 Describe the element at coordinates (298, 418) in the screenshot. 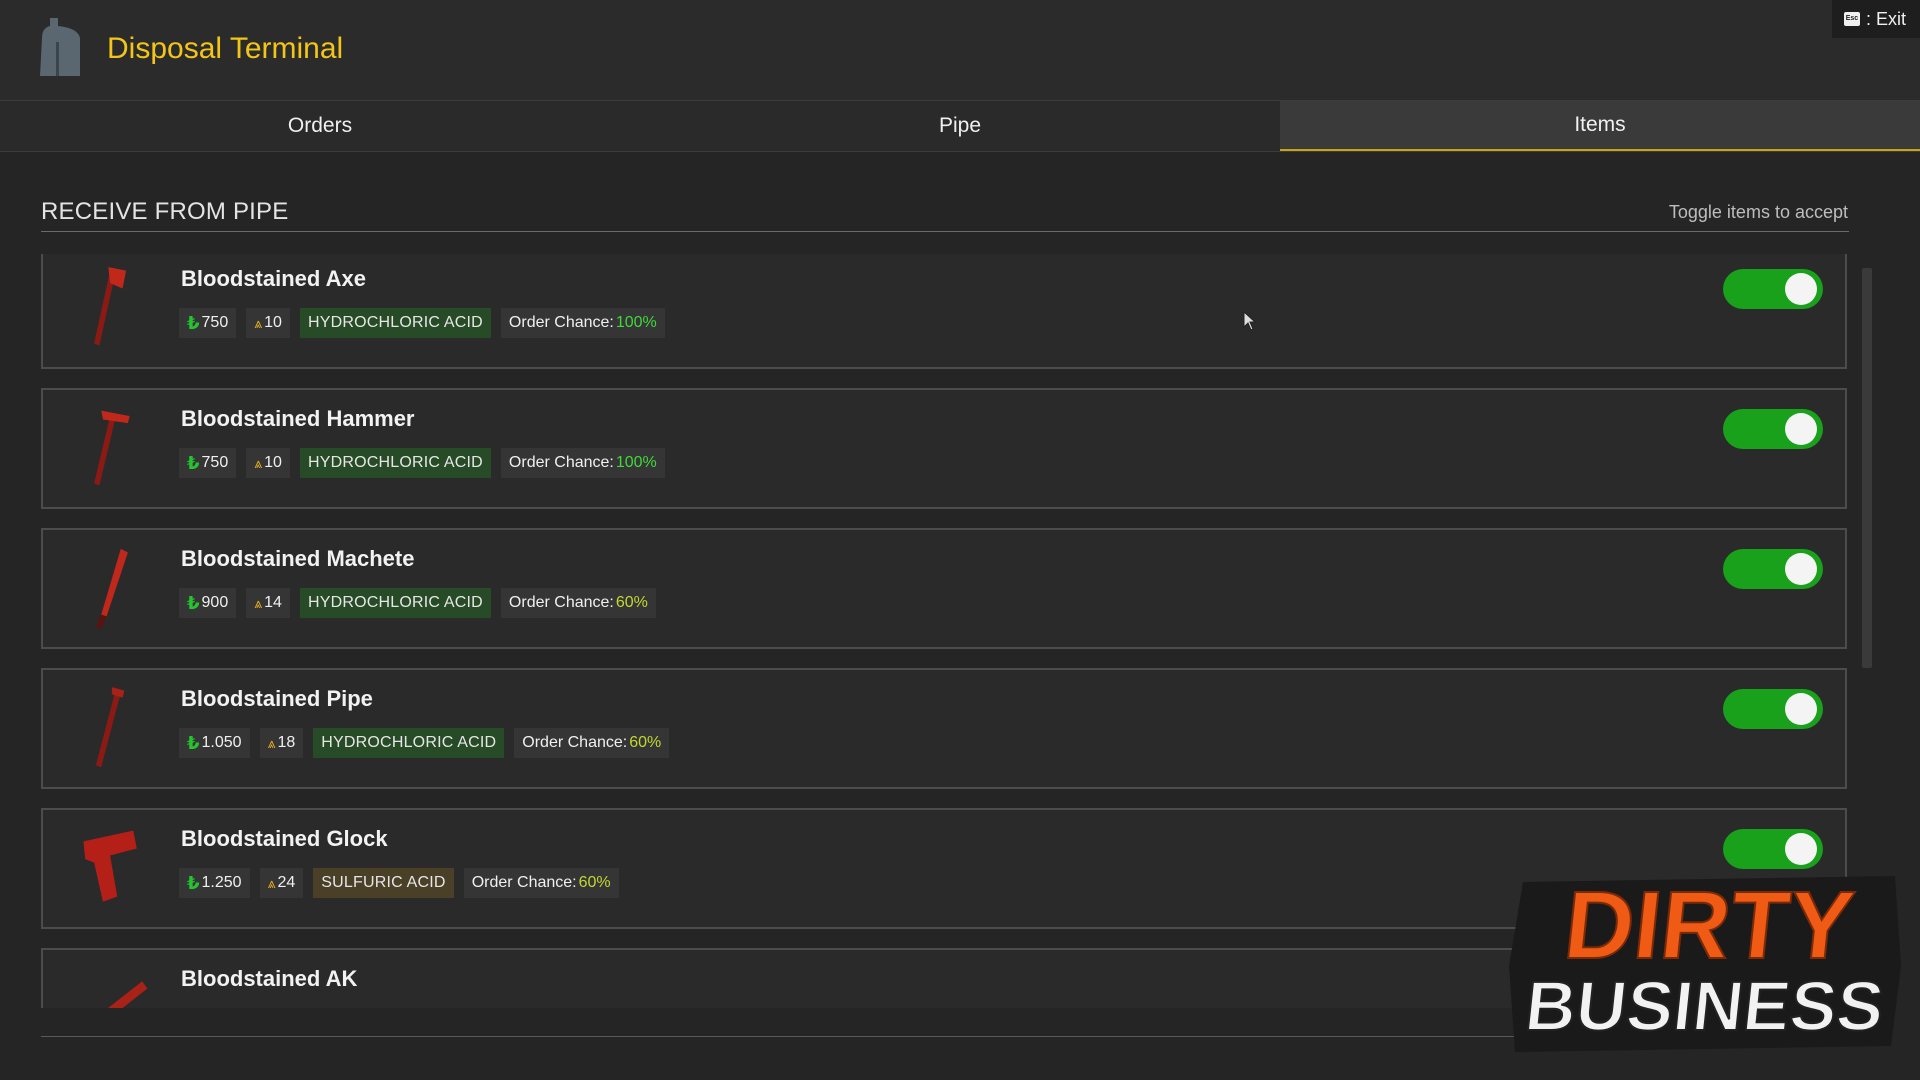

I see `item-name: Bloodstained Hammer` at that location.